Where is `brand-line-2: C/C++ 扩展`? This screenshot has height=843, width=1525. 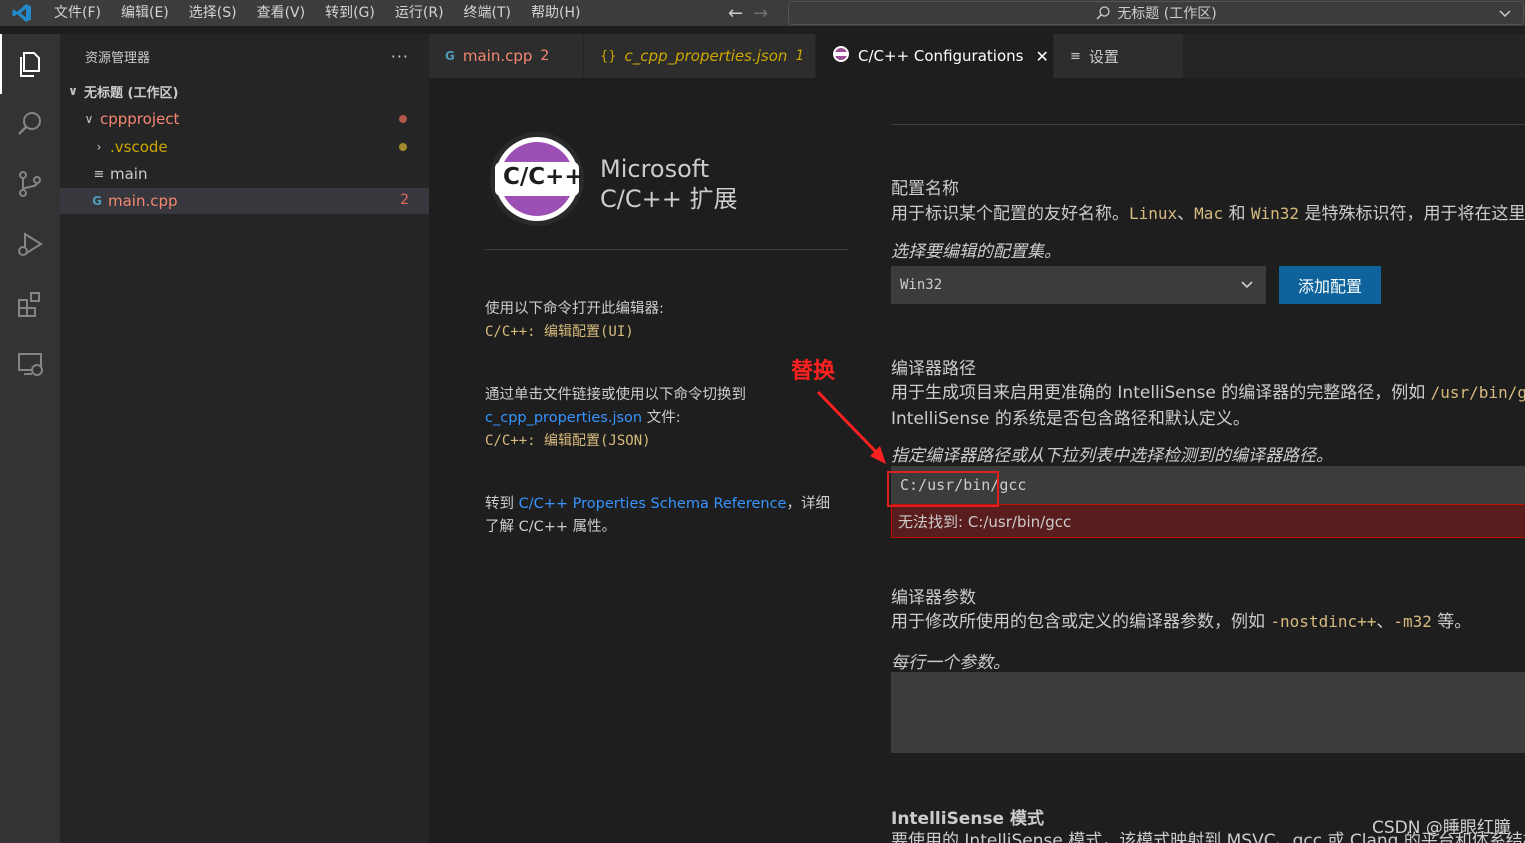 brand-line-2: C/C++ 扩展 is located at coordinates (669, 199).